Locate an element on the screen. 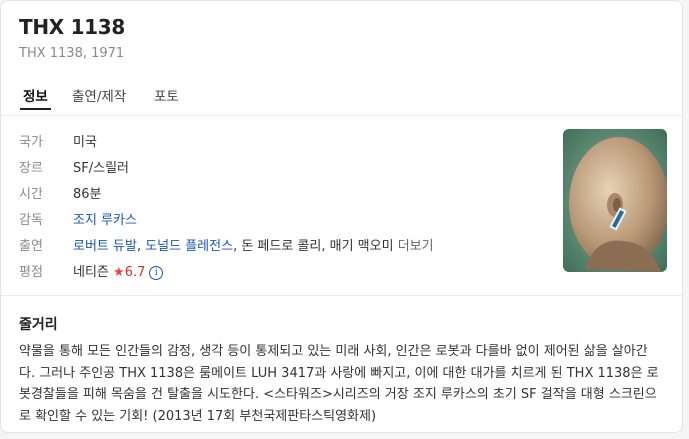 This screenshot has height=439, width=689. info-icon: i is located at coordinates (156, 273).